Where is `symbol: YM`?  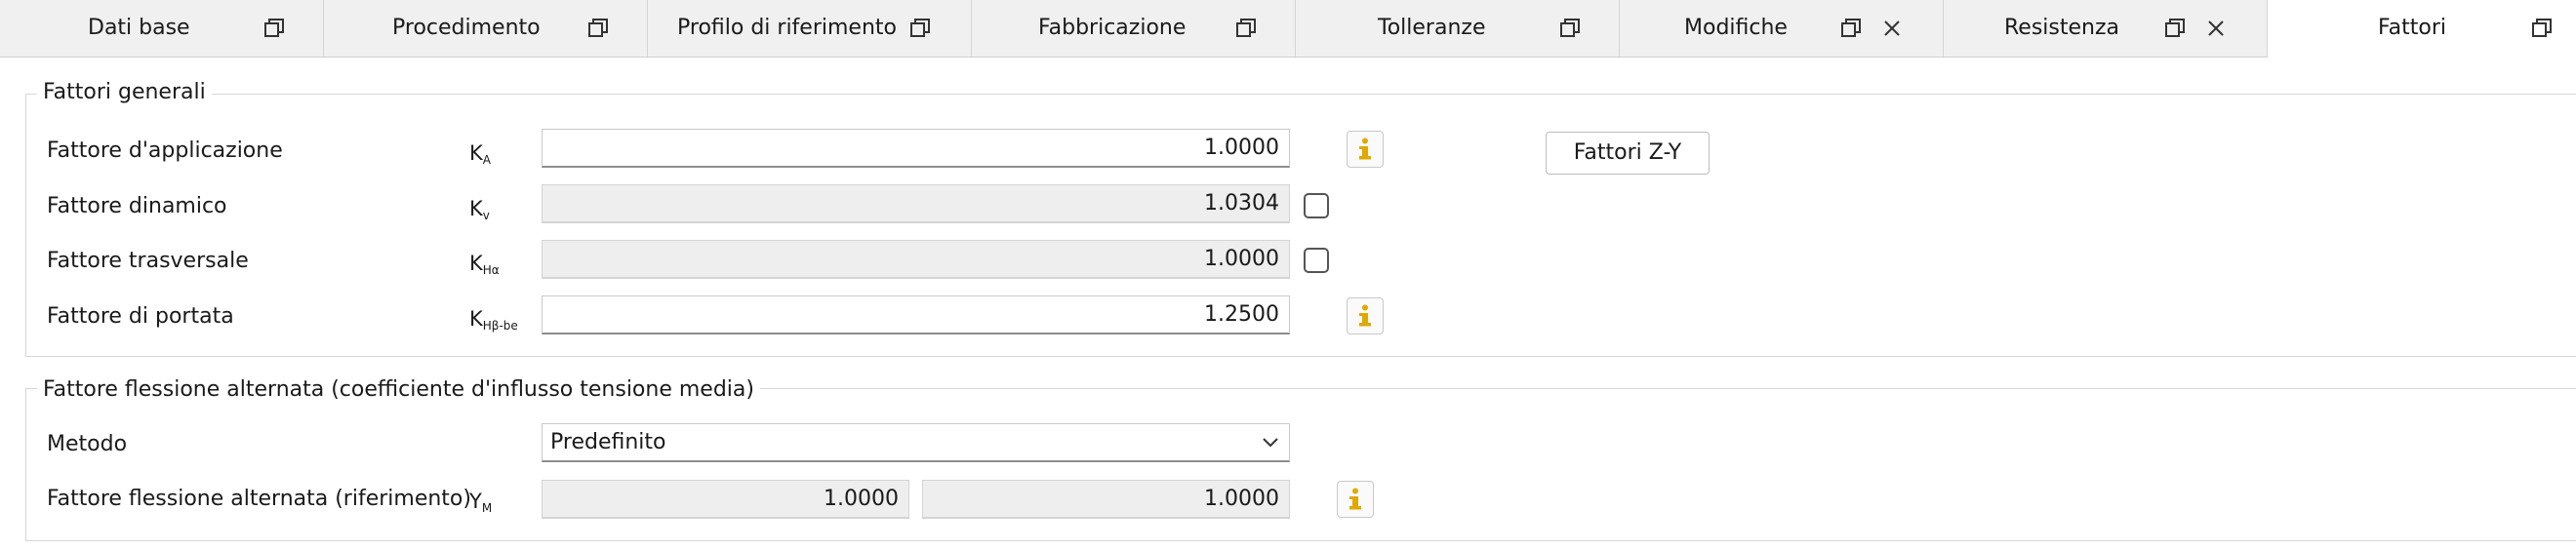 symbol: YM is located at coordinates (481, 502).